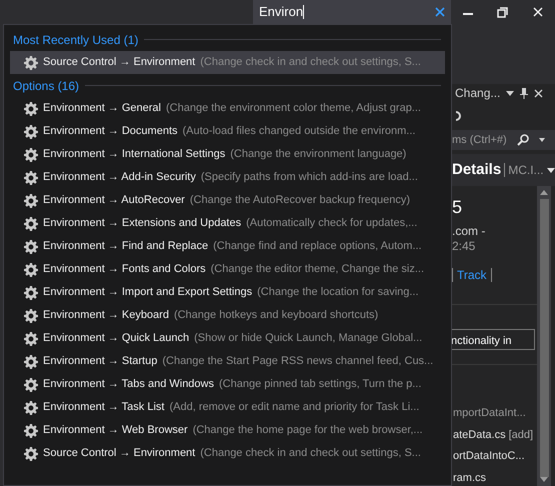  I want to click on option-path: Environment → Quick Launch, so click(116, 338).